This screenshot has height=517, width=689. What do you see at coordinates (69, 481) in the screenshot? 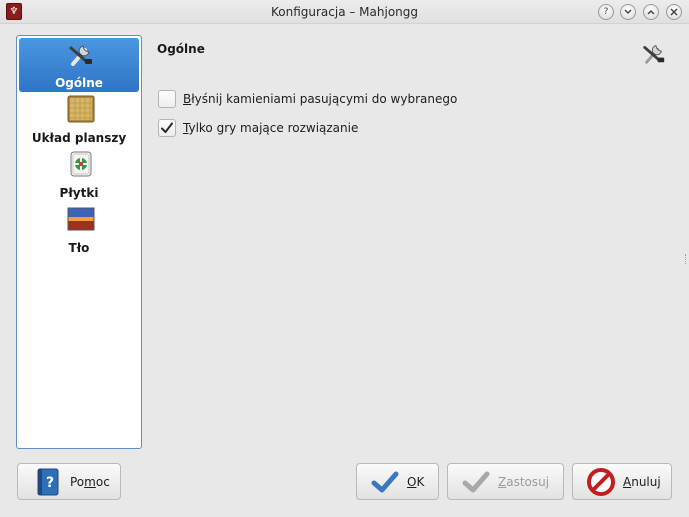
I see `help-button: ? Pomoc` at bounding box center [69, 481].